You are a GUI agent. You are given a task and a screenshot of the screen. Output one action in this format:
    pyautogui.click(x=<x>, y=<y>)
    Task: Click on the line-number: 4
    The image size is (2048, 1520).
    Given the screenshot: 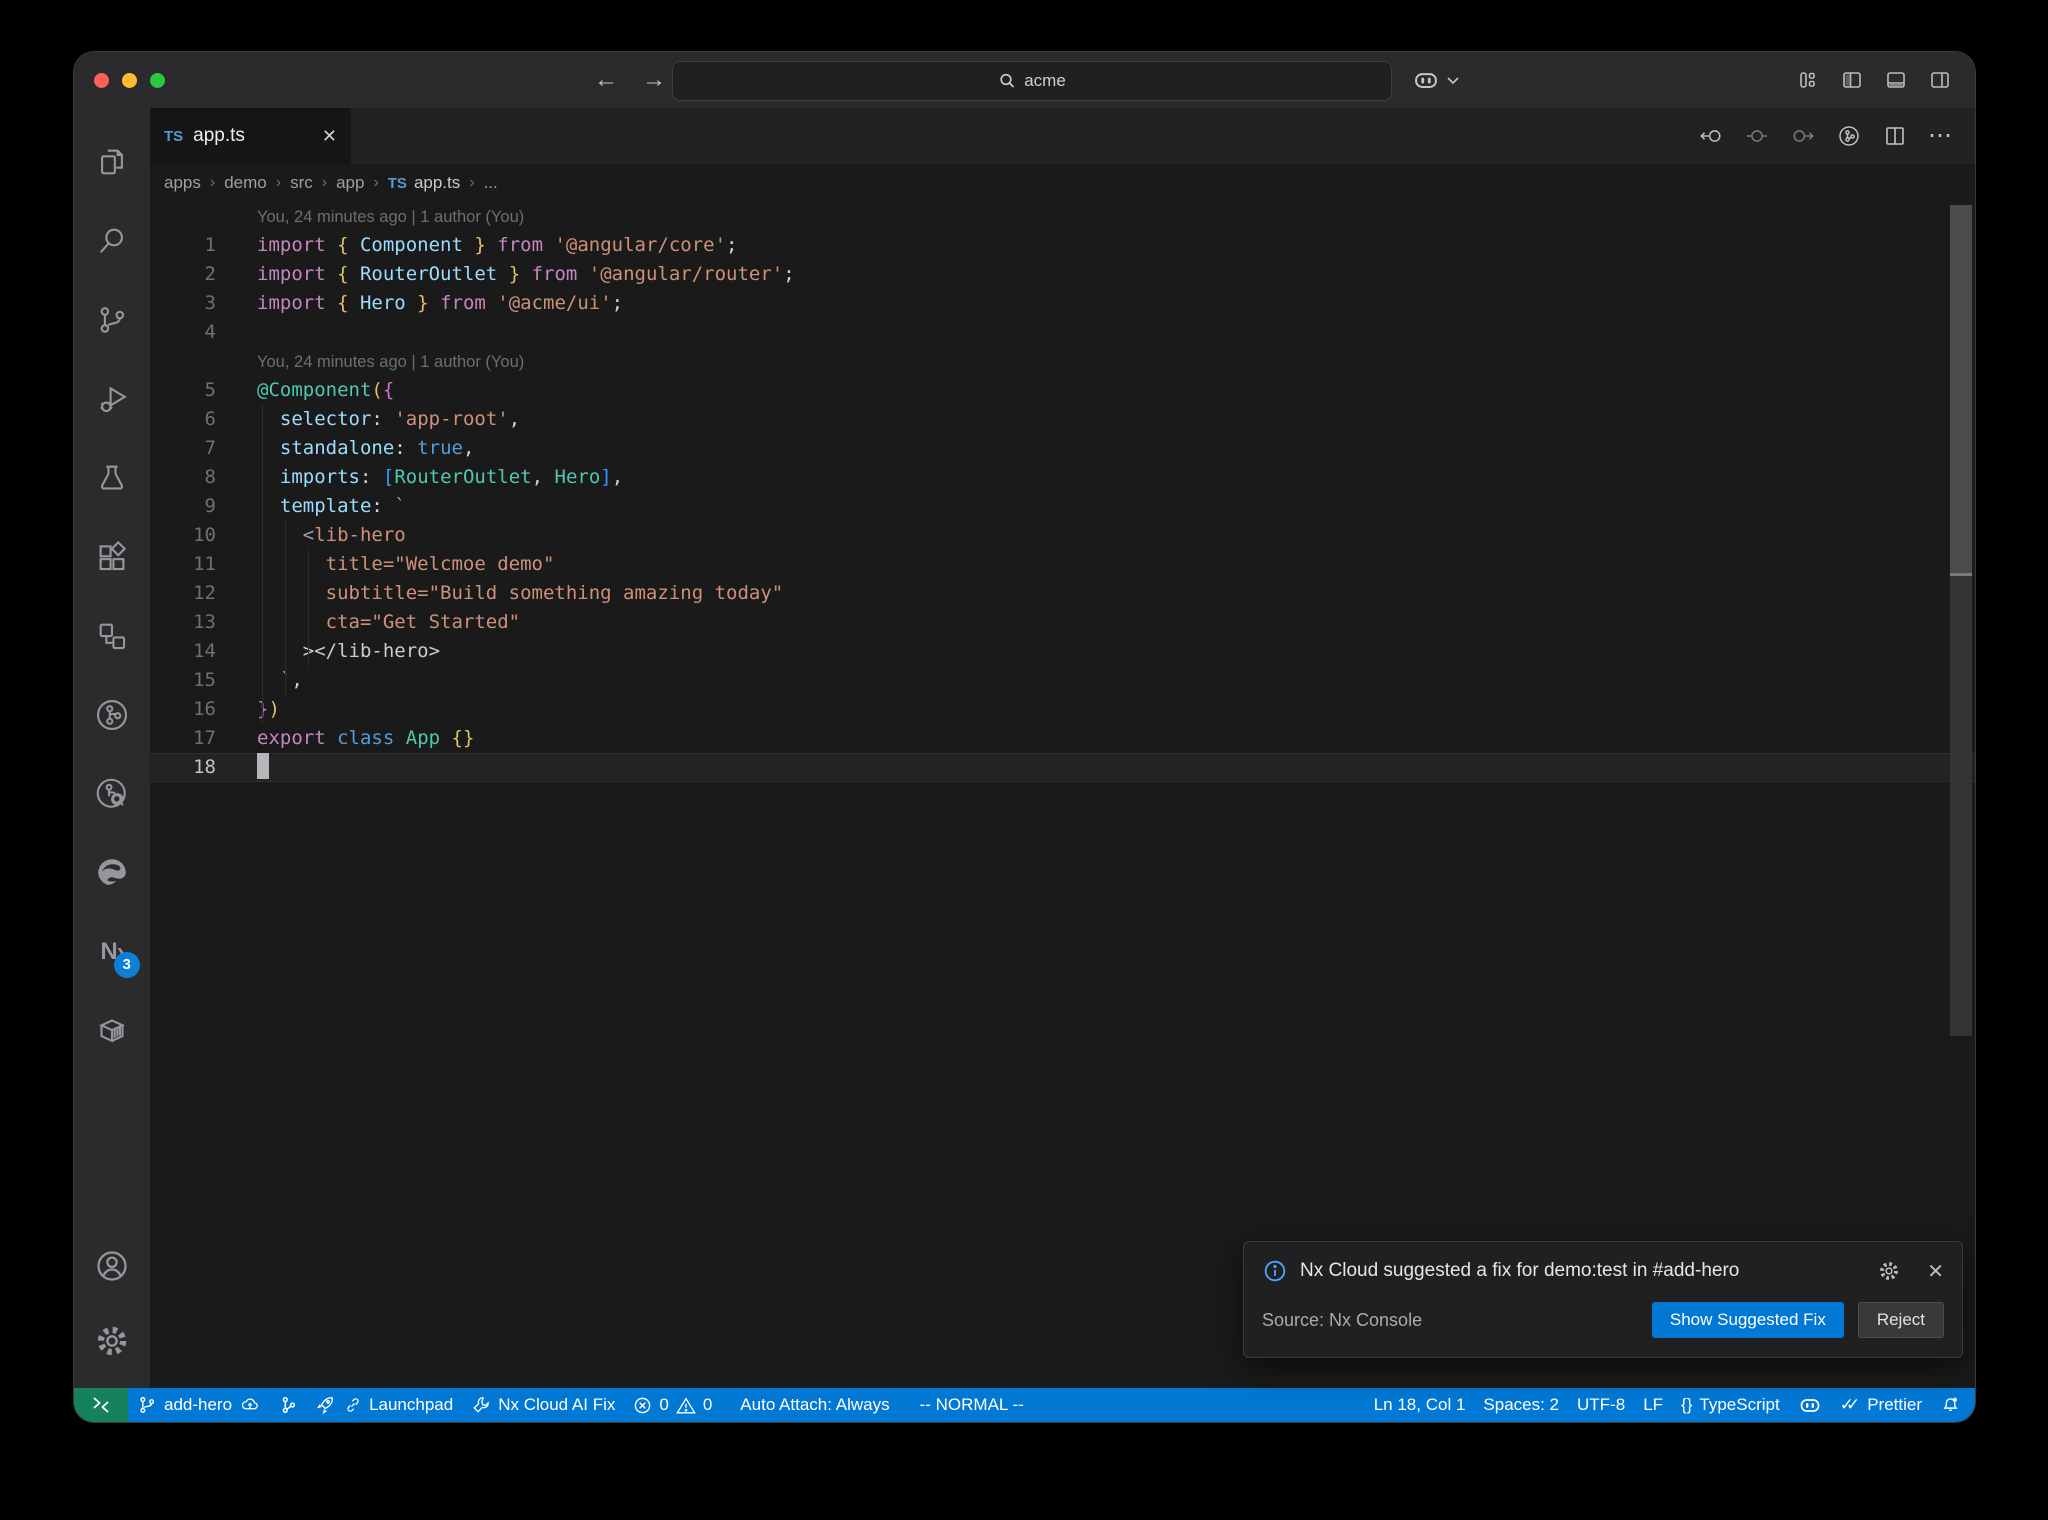 What is the action you would take?
    pyautogui.click(x=210, y=332)
    